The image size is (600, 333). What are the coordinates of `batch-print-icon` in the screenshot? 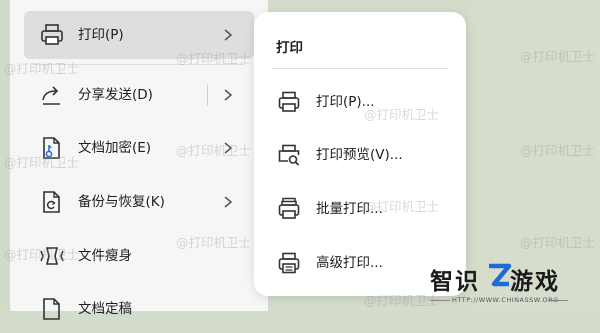 It's located at (289, 208).